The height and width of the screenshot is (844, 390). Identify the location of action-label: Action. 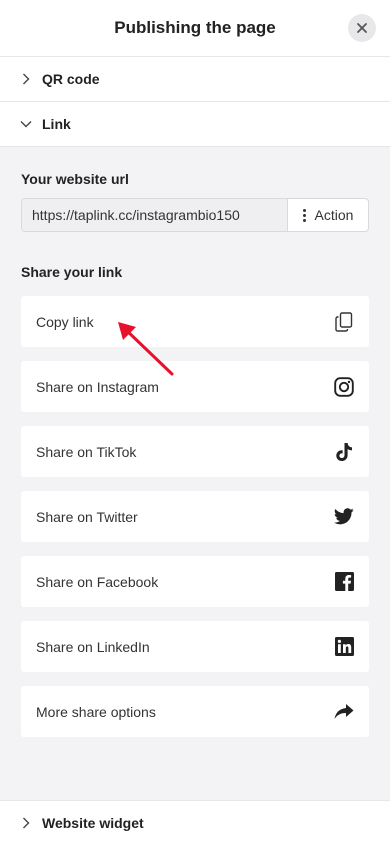
(334, 215).